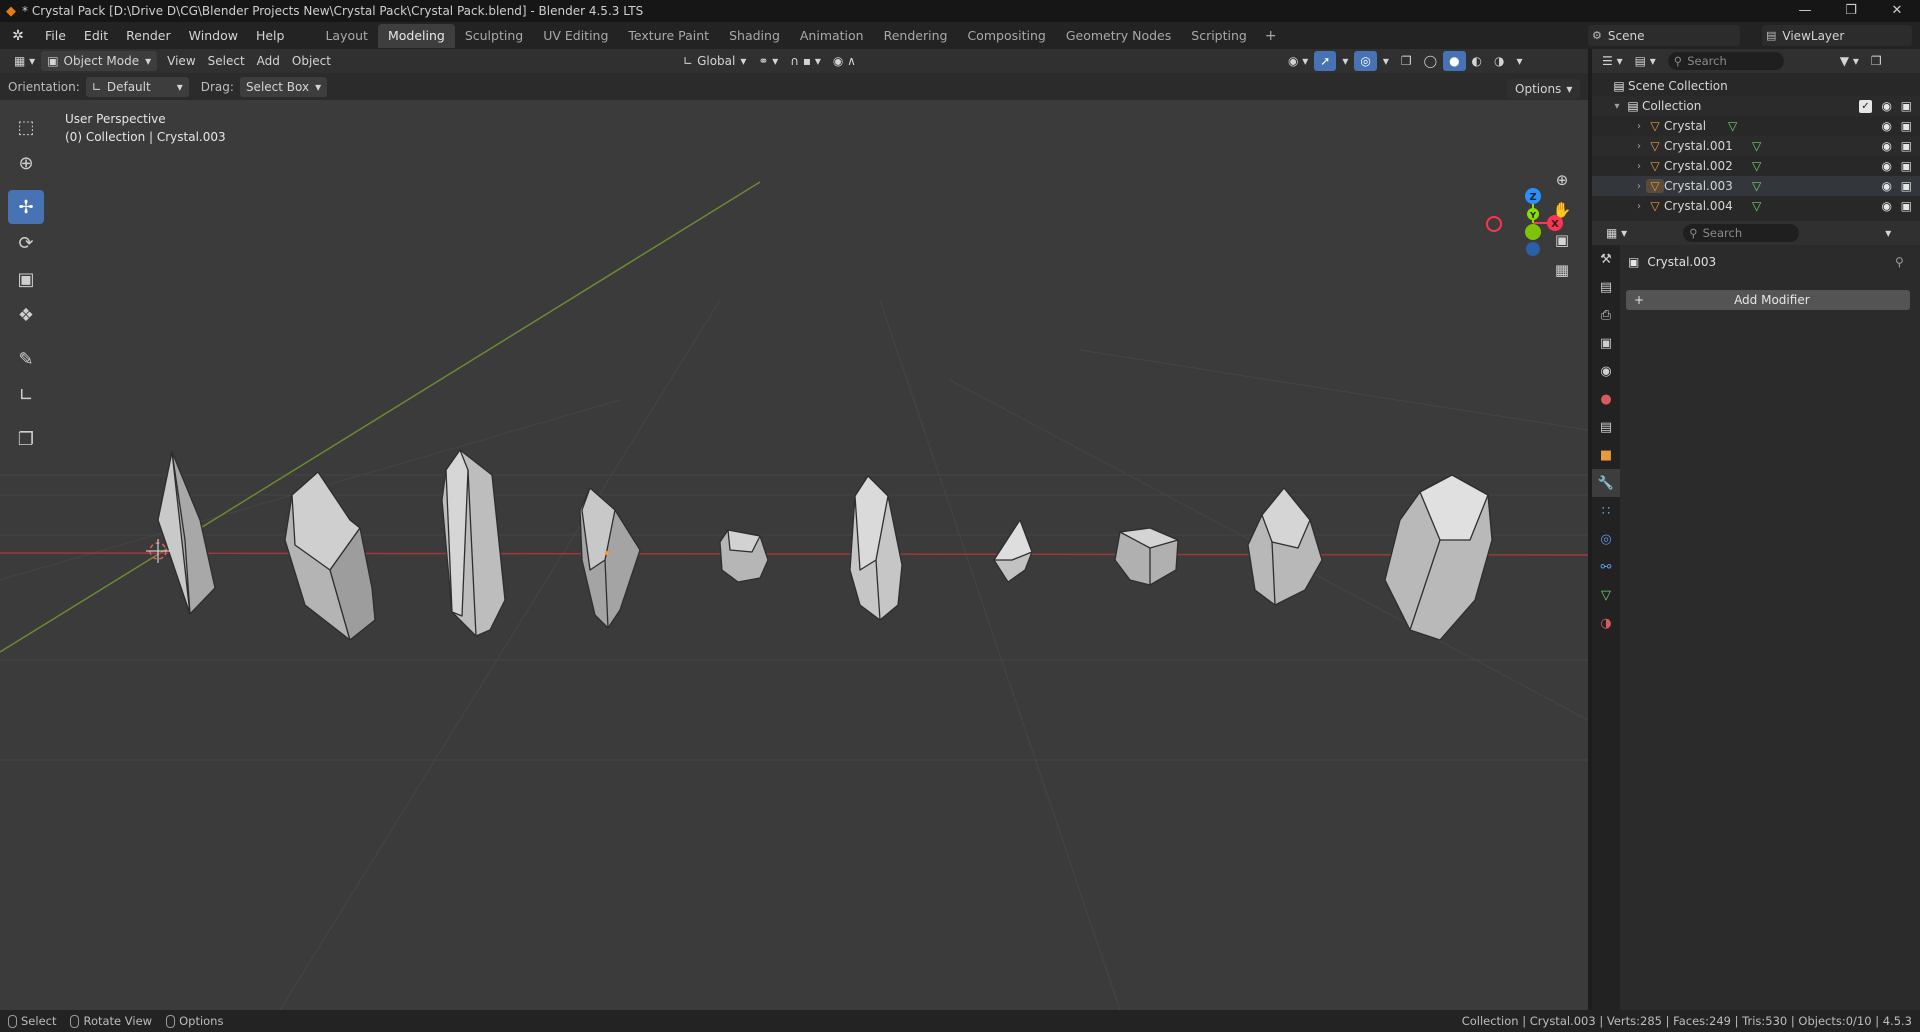 This screenshot has width=1920, height=1032. Describe the element at coordinates (768, 61) in the screenshot. I see `pivot-point-icon: ⚭ ▾` at that location.